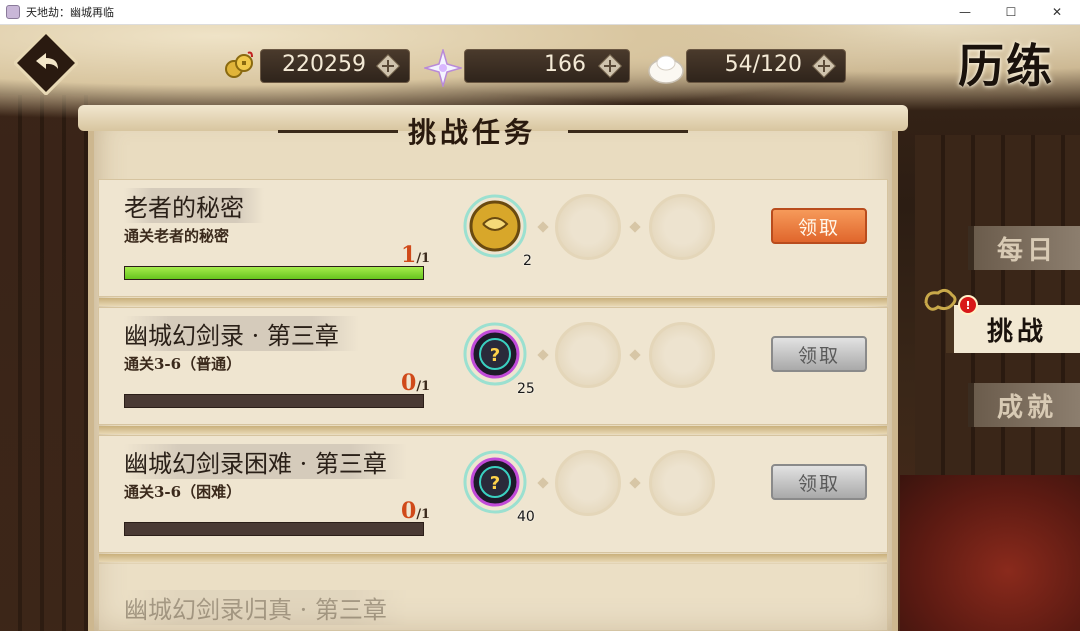  I want to click on task-description: 通关3-6（普通）, so click(183, 364).